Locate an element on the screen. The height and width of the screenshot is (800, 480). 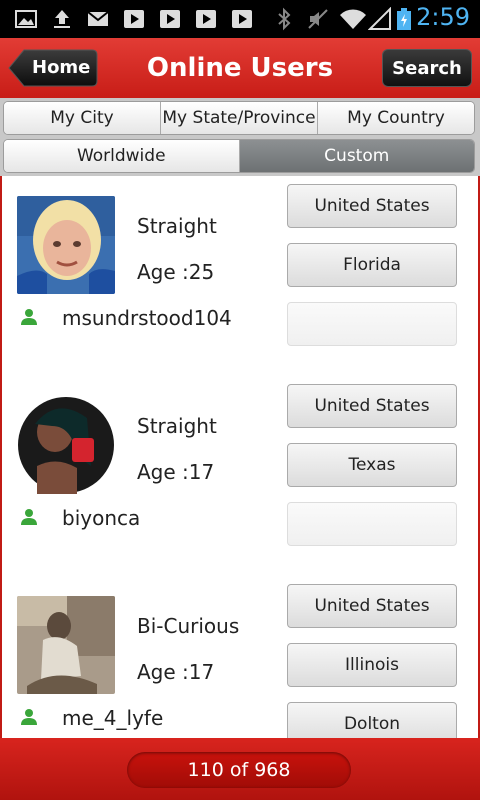
username-label: biyonca is located at coordinates (101, 518).